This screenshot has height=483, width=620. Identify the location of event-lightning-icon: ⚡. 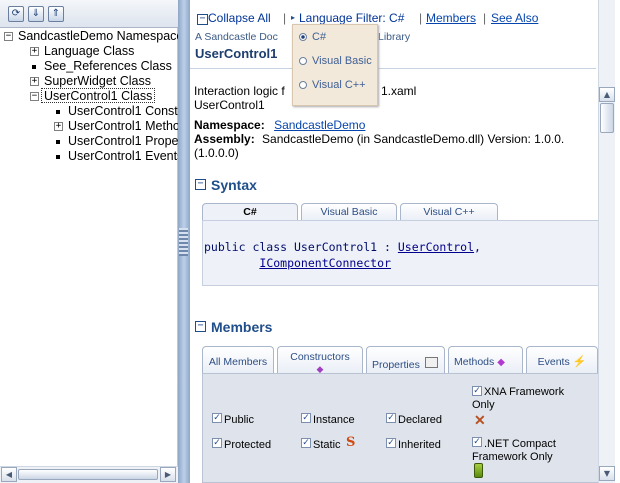
(579, 362).